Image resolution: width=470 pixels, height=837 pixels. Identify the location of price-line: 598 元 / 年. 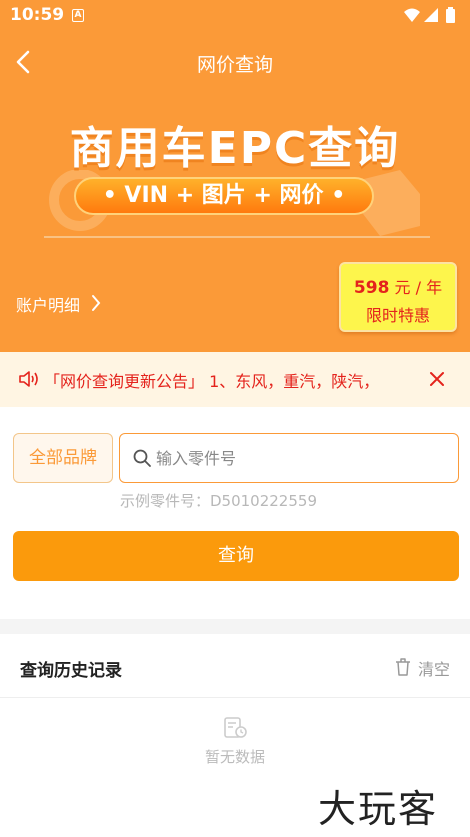
(398, 286).